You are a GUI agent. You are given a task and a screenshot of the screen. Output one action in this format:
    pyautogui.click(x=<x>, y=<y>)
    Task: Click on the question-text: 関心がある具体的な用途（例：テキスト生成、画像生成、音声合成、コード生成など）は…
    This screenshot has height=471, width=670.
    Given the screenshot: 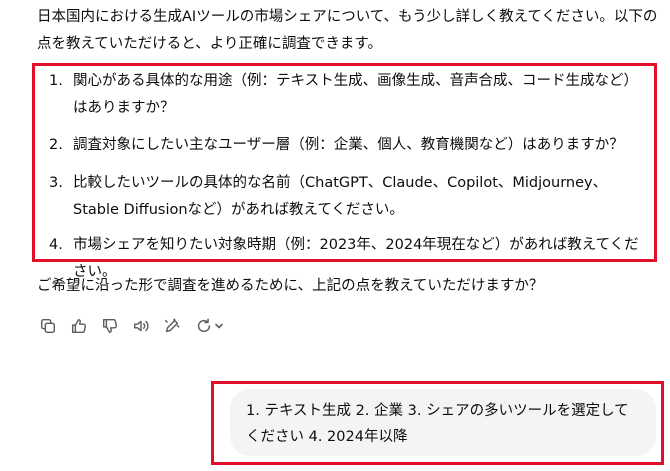 What is the action you would take?
    pyautogui.click(x=356, y=94)
    